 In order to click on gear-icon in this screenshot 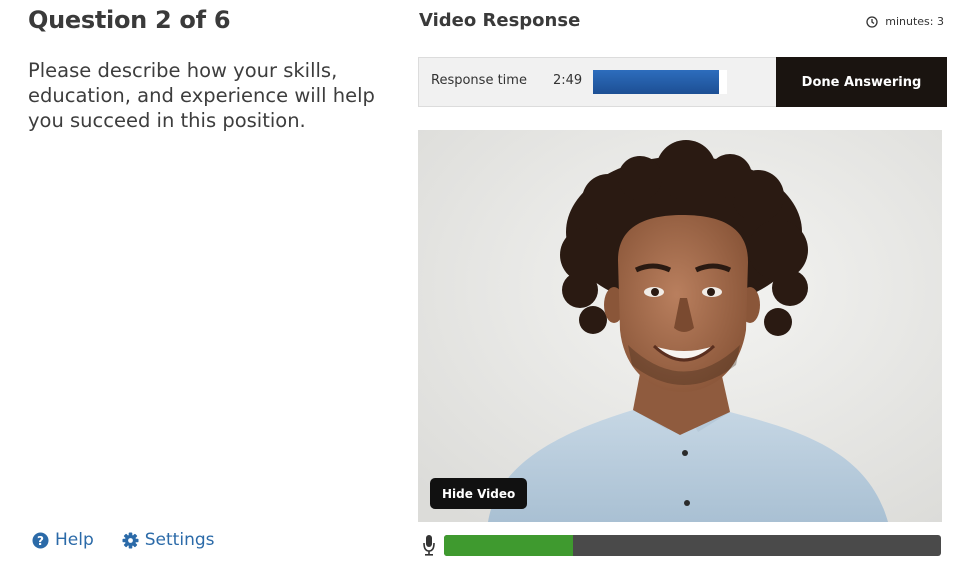, I will do `click(130, 540)`.